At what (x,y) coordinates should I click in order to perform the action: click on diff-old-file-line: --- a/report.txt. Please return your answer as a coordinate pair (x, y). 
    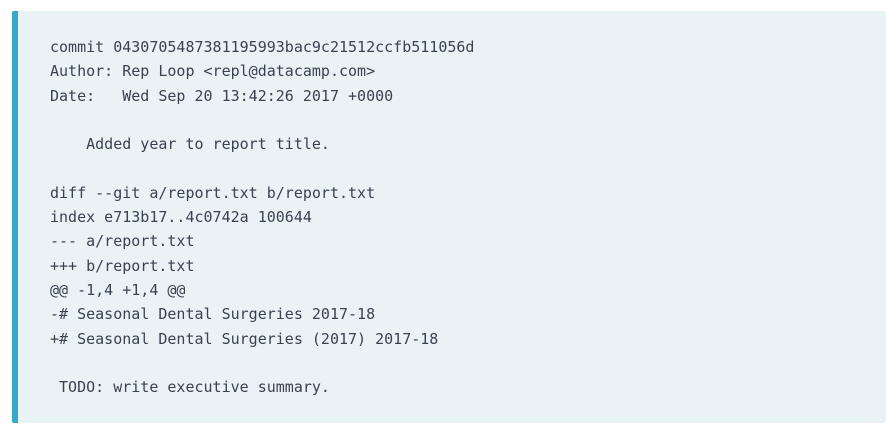
    Looking at the image, I should click on (122, 241).